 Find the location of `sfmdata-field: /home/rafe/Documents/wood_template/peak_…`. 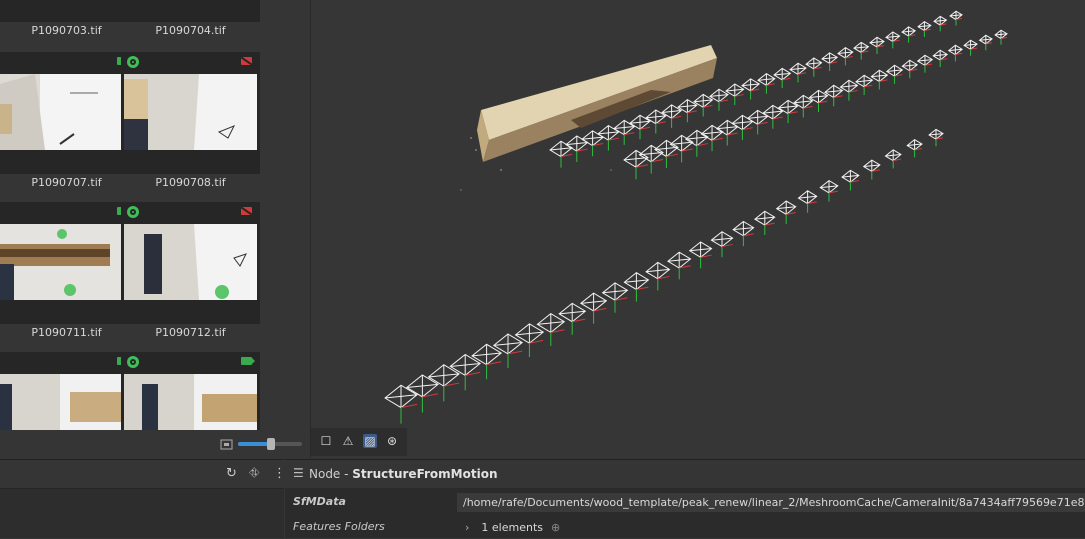

sfmdata-field: /home/rafe/Documents/wood_template/peak_… is located at coordinates (771, 502).